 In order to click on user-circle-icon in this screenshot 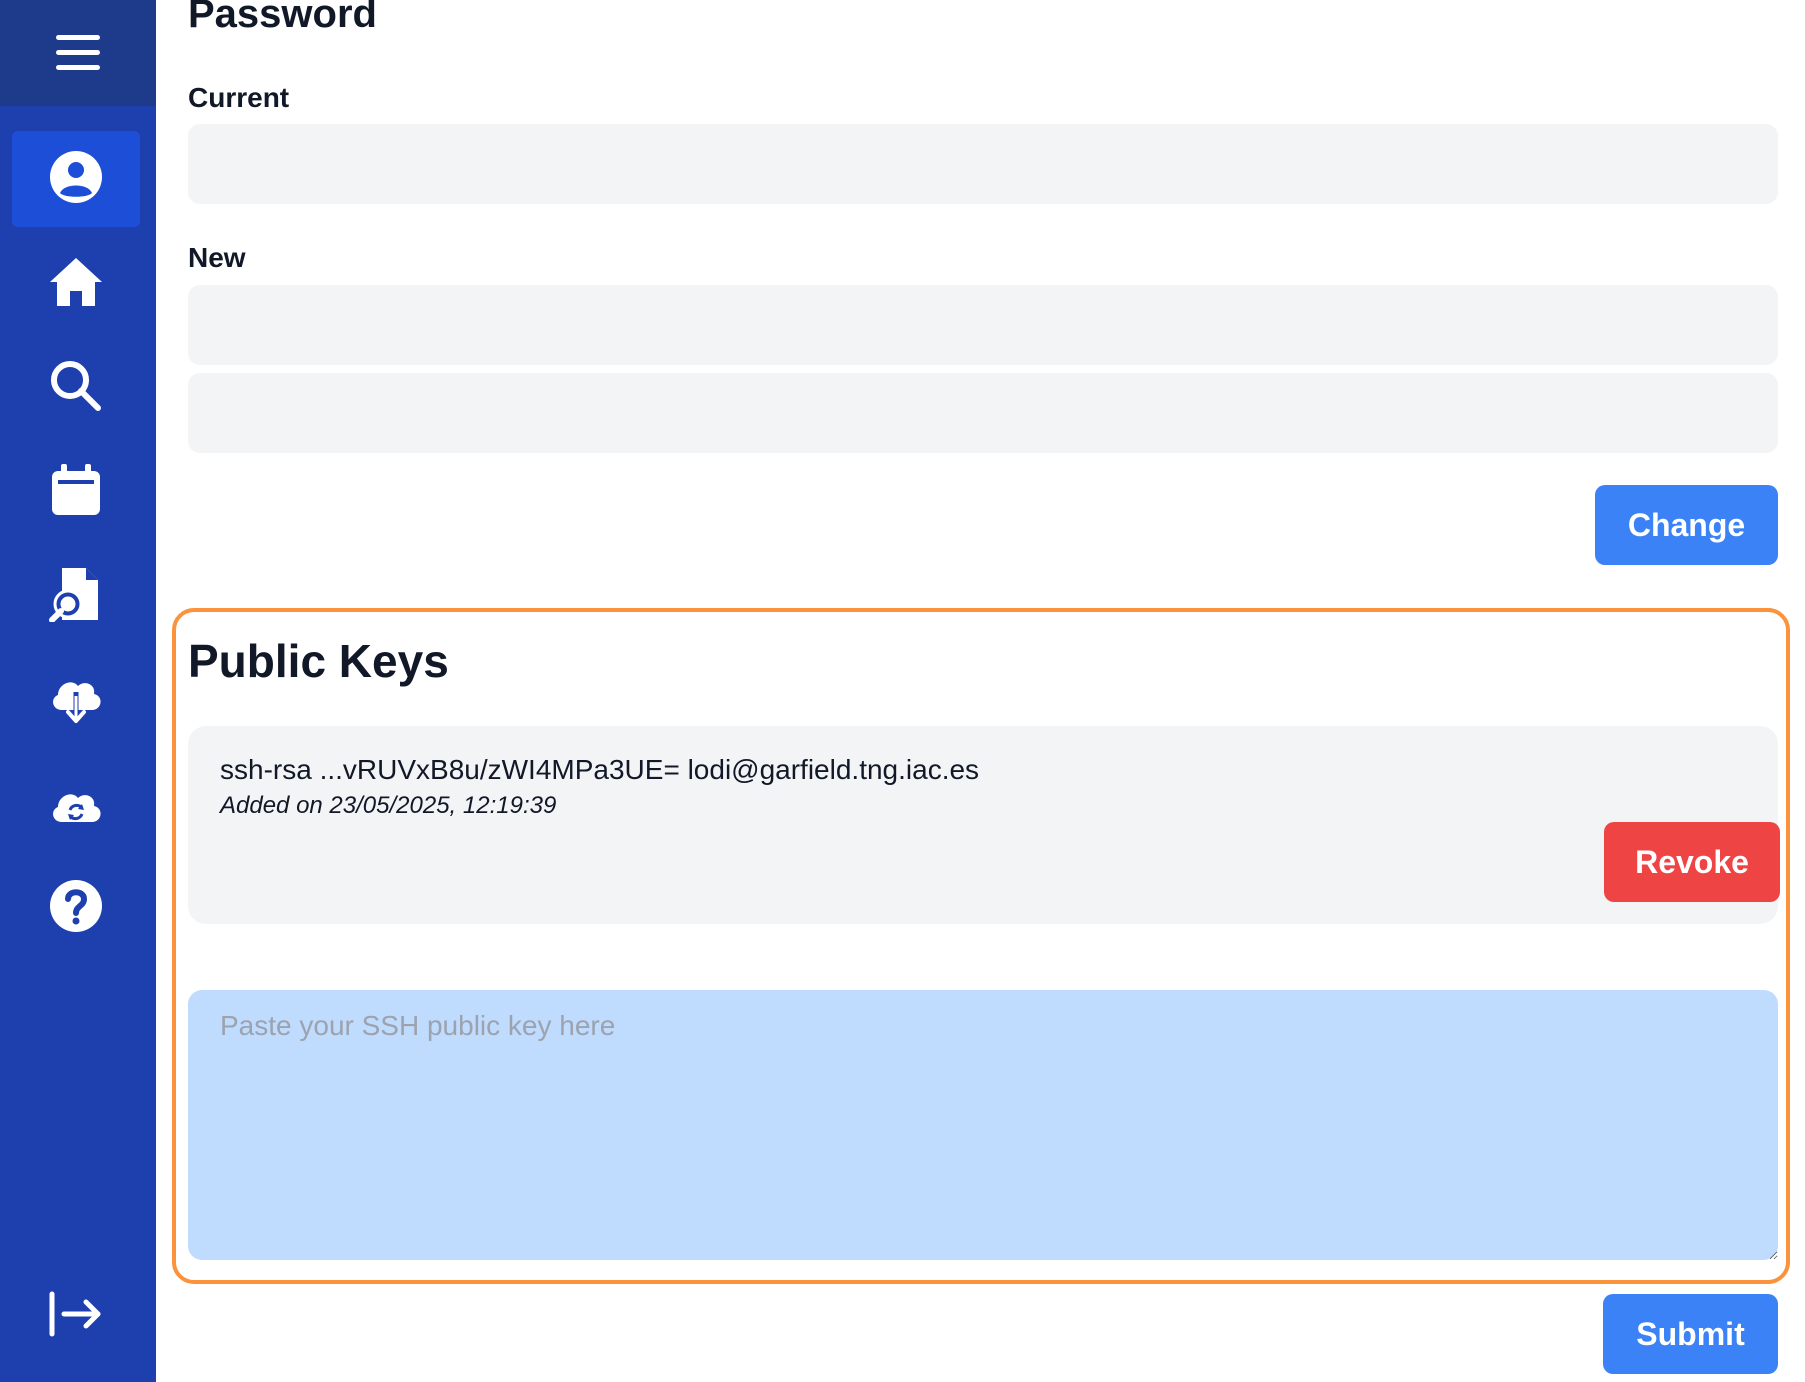, I will do `click(76, 179)`.